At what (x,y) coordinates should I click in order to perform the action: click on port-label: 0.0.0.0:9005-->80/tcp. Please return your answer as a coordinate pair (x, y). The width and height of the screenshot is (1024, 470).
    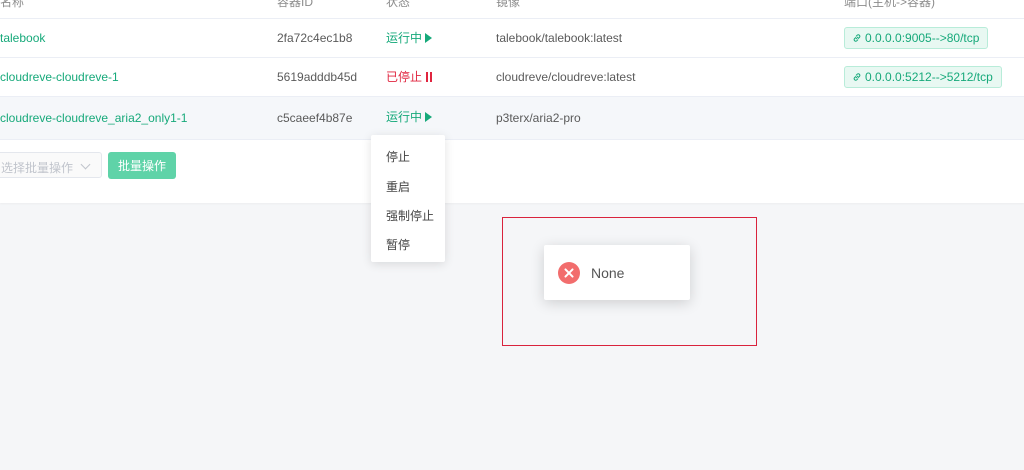
    Looking at the image, I should click on (922, 38).